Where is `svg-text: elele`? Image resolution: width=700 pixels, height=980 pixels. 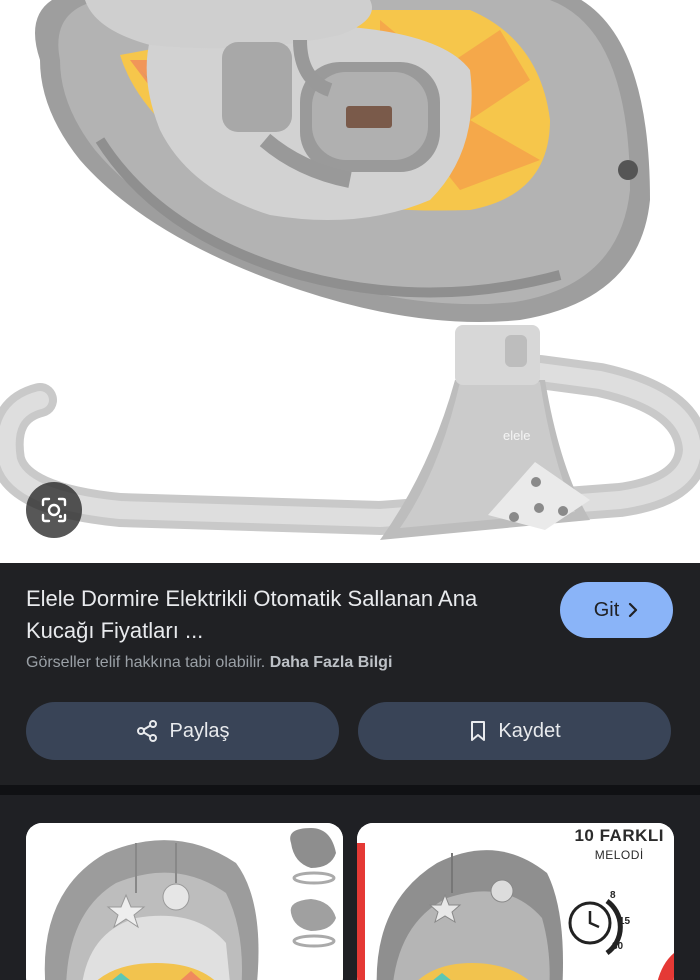
svg-text: elele is located at coordinates (516, 435).